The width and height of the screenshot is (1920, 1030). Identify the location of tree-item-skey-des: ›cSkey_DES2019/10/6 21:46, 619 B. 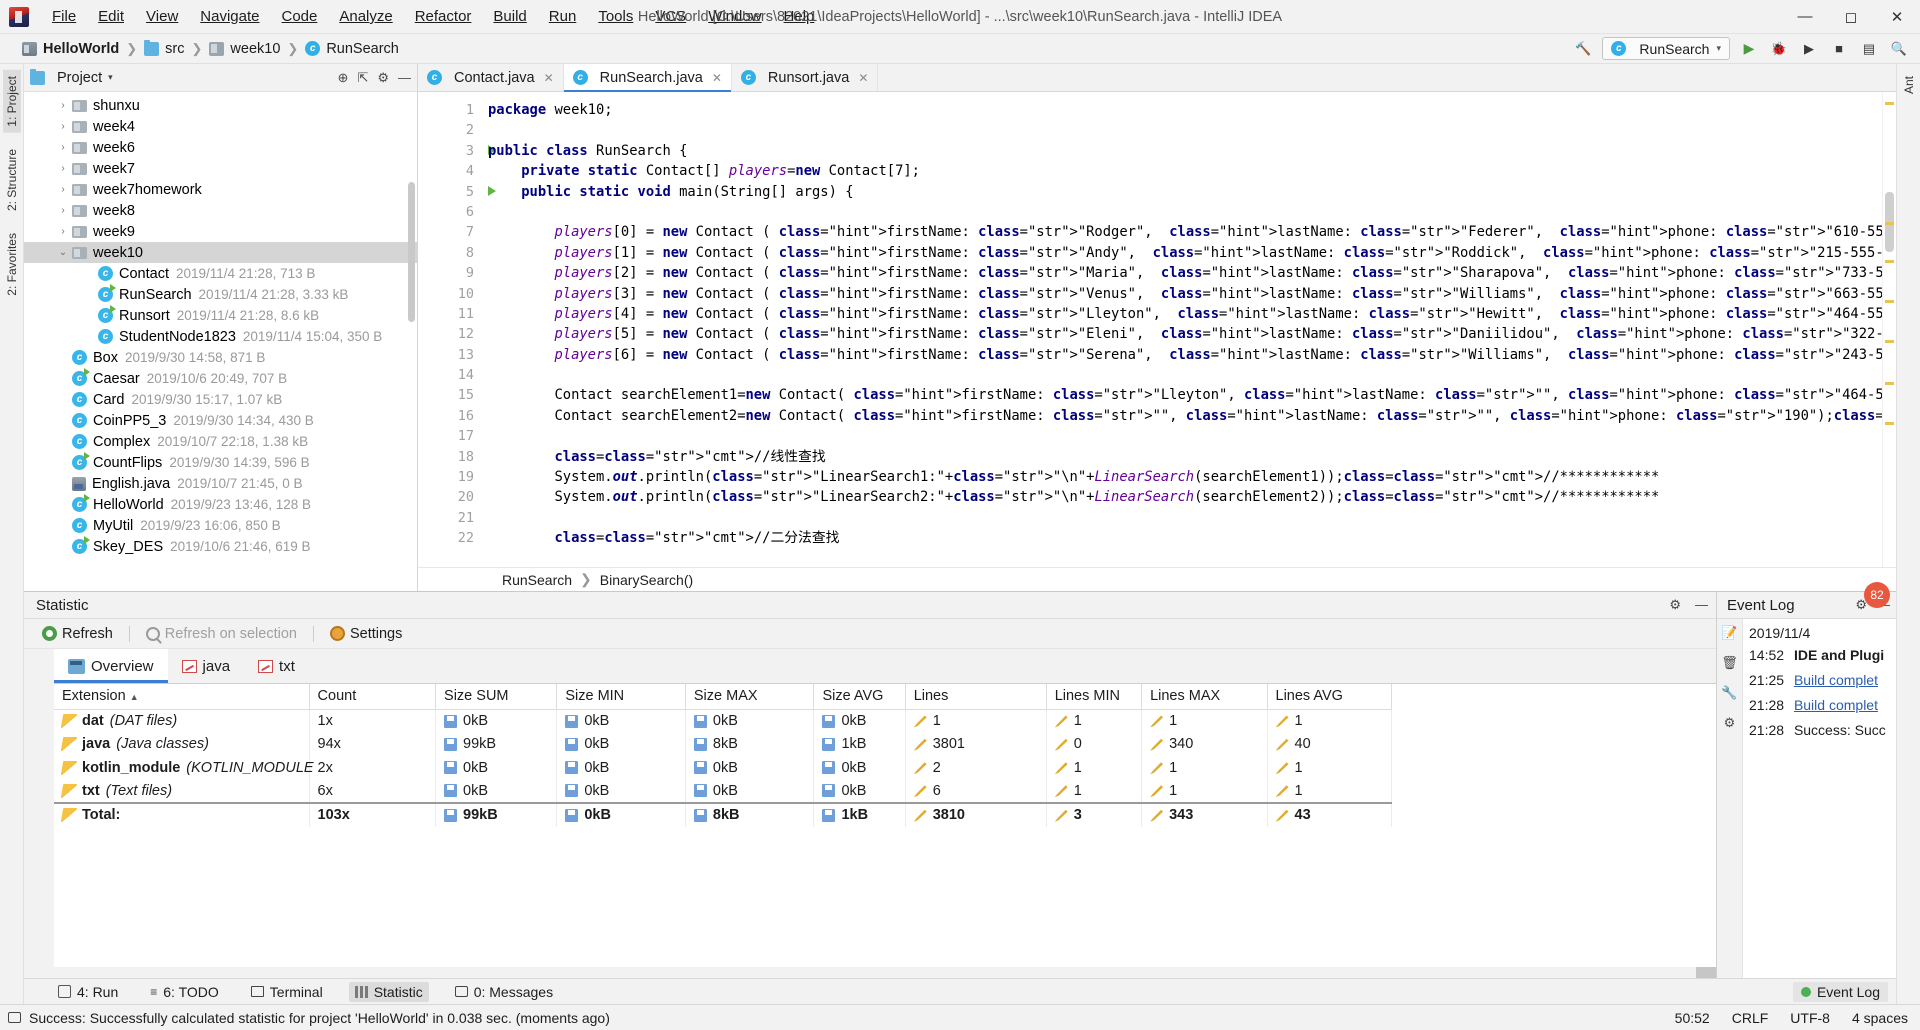
(220, 546).